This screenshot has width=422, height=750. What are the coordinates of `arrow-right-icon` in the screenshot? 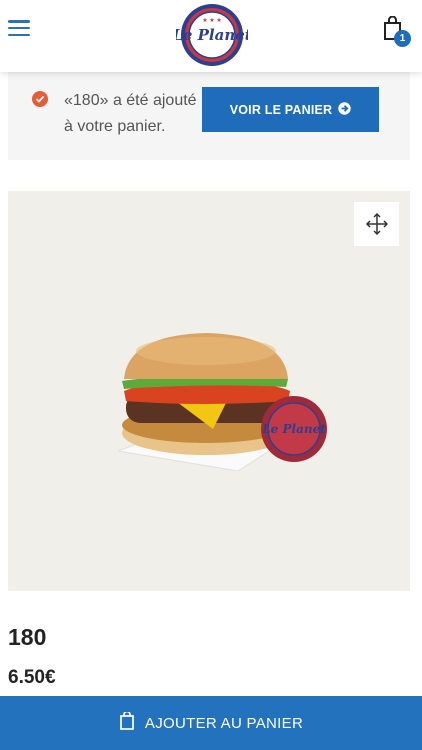 It's located at (344, 109).